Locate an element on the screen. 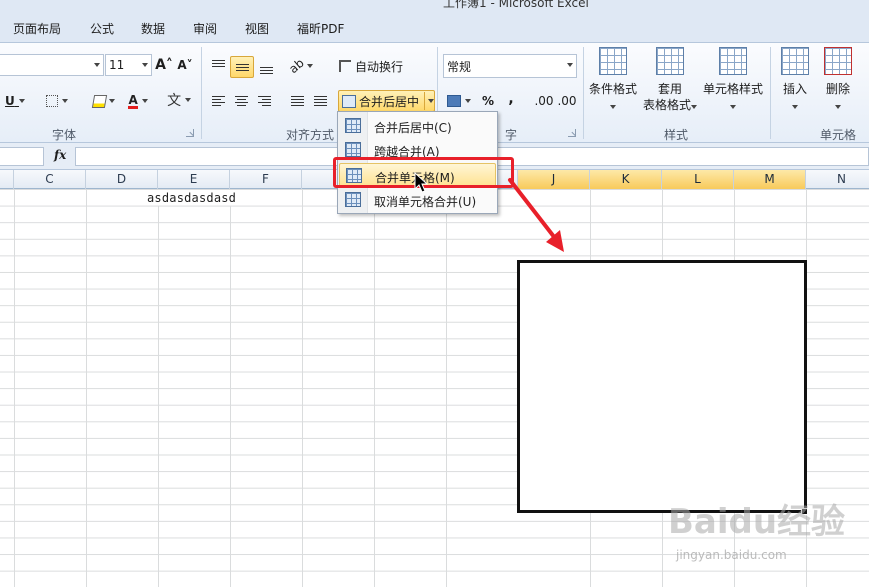  tab-view: 视图 is located at coordinates (257, 28).